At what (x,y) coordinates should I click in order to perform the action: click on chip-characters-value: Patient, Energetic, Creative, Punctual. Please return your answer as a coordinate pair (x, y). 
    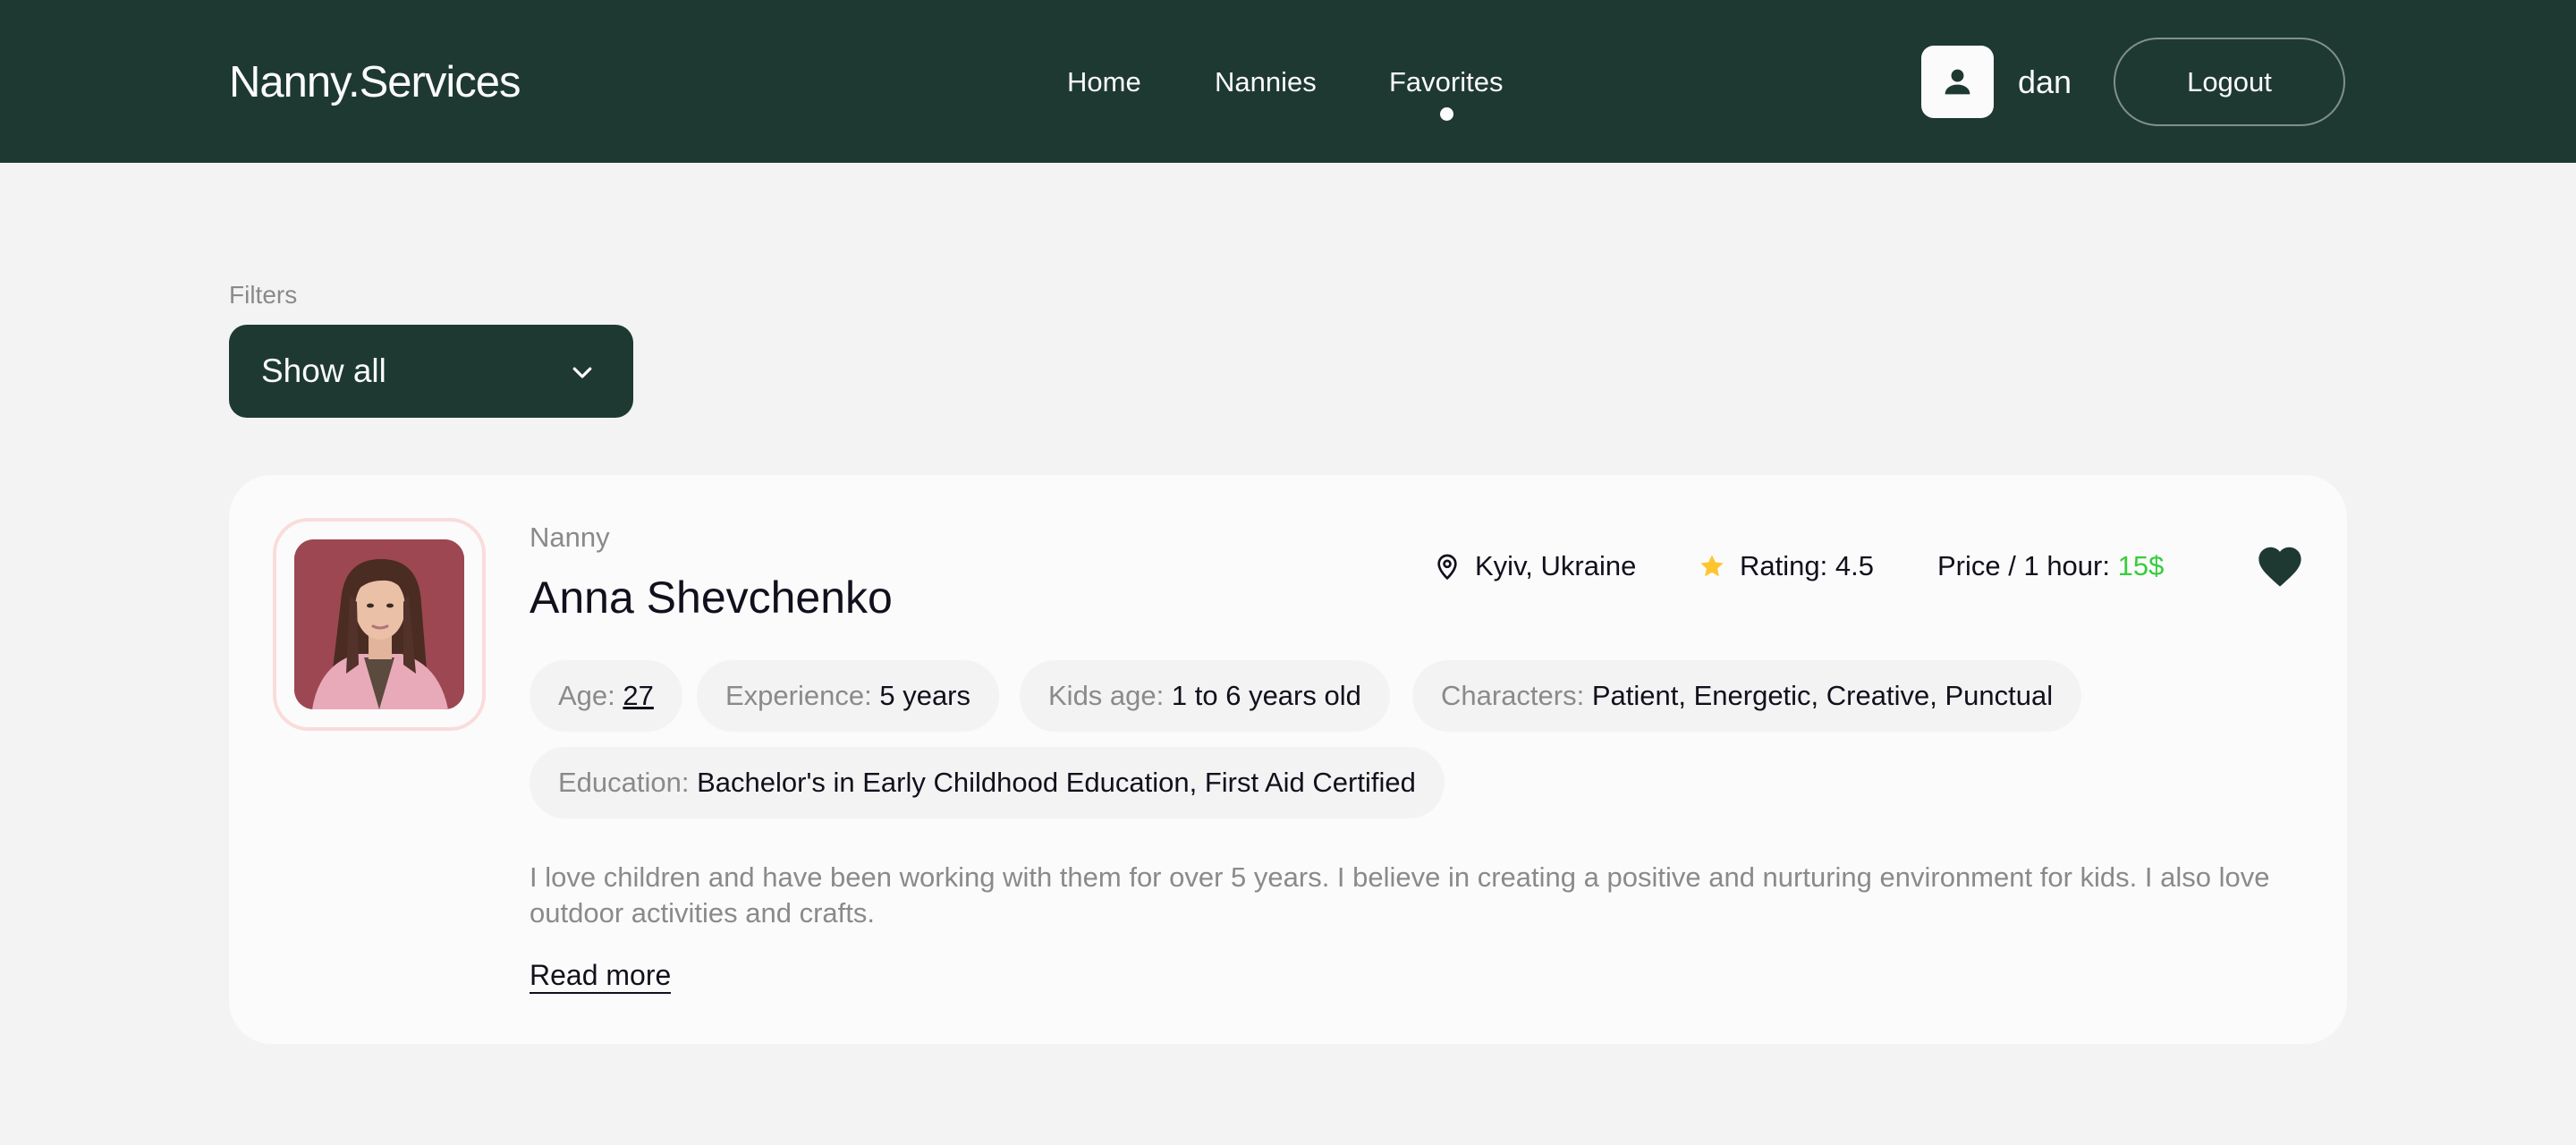
    Looking at the image, I should click on (1822, 695).